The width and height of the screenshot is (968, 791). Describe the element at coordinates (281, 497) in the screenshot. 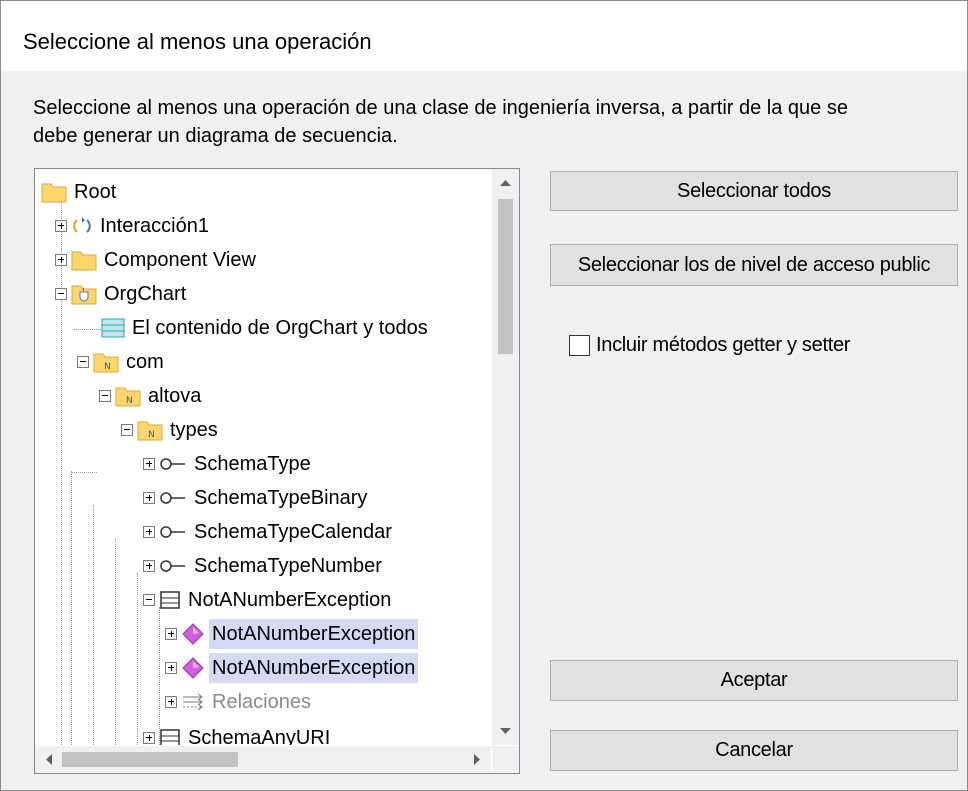

I see `tree-node-label: SchemaTypeBinary` at that location.